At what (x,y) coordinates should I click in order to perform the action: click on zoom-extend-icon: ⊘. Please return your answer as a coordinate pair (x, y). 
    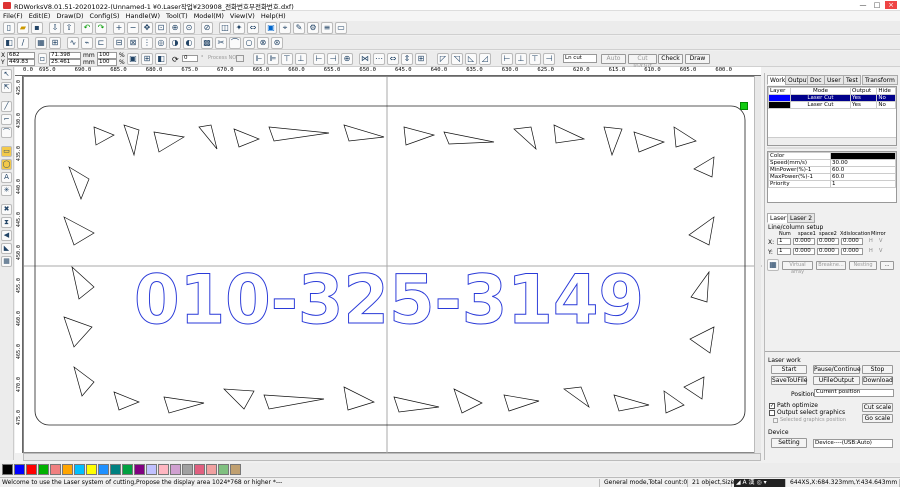
    Looking at the image, I should click on (207, 28).